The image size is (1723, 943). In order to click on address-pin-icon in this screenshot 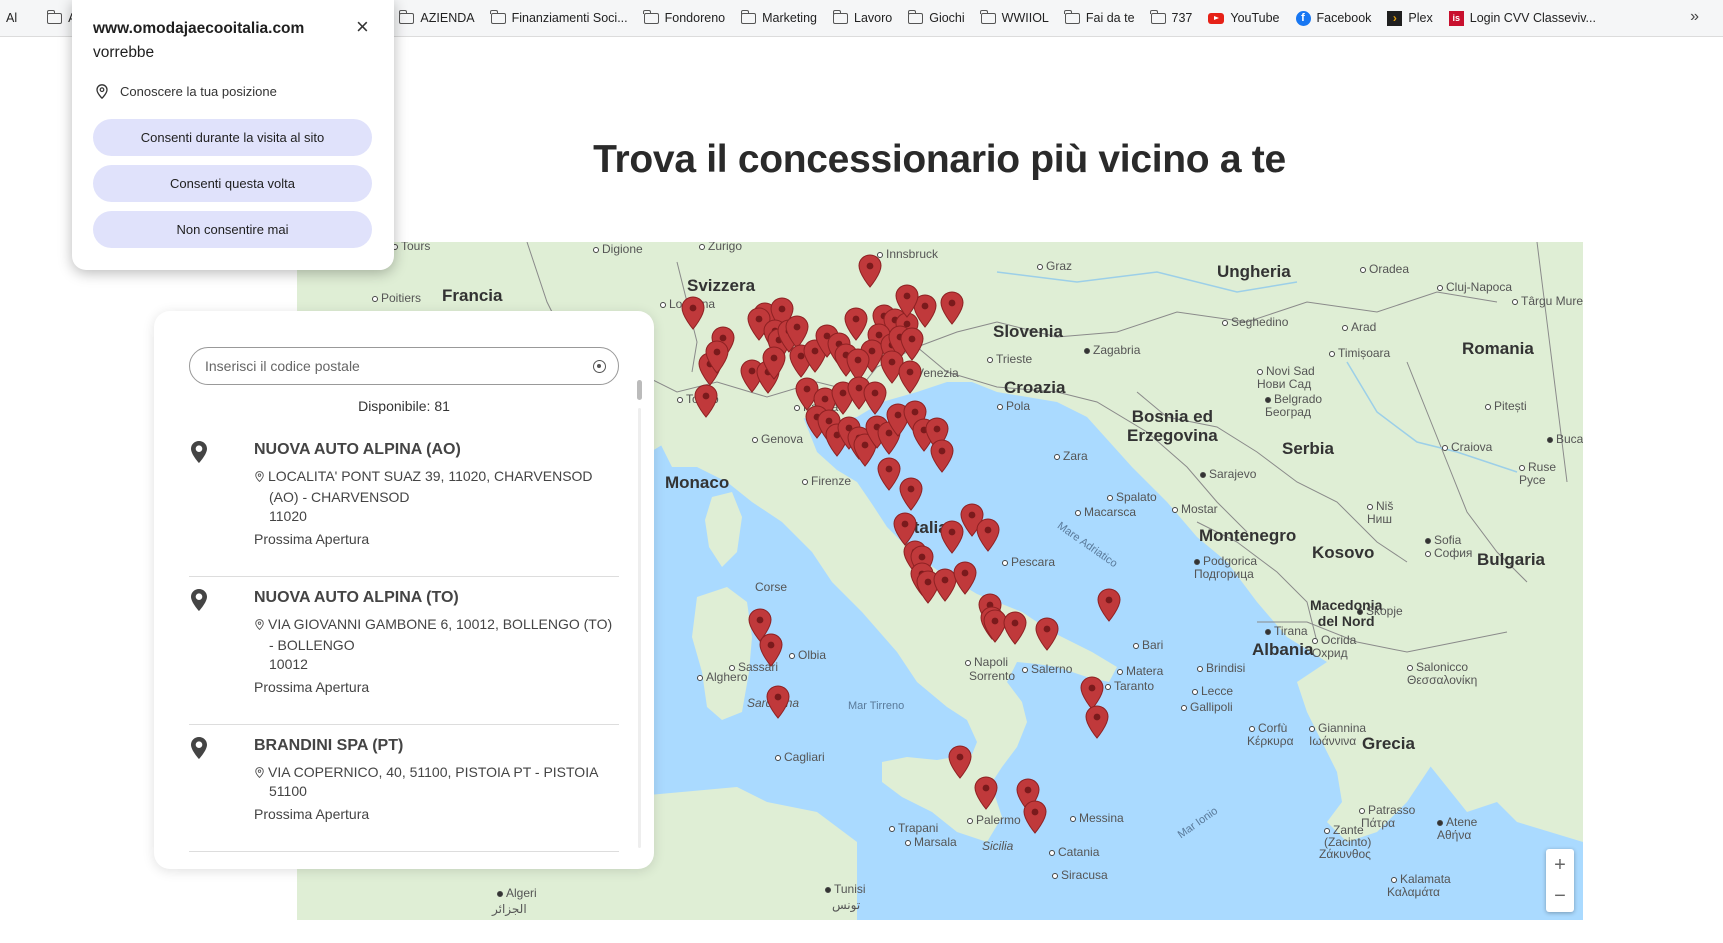, I will do `click(259, 476)`.